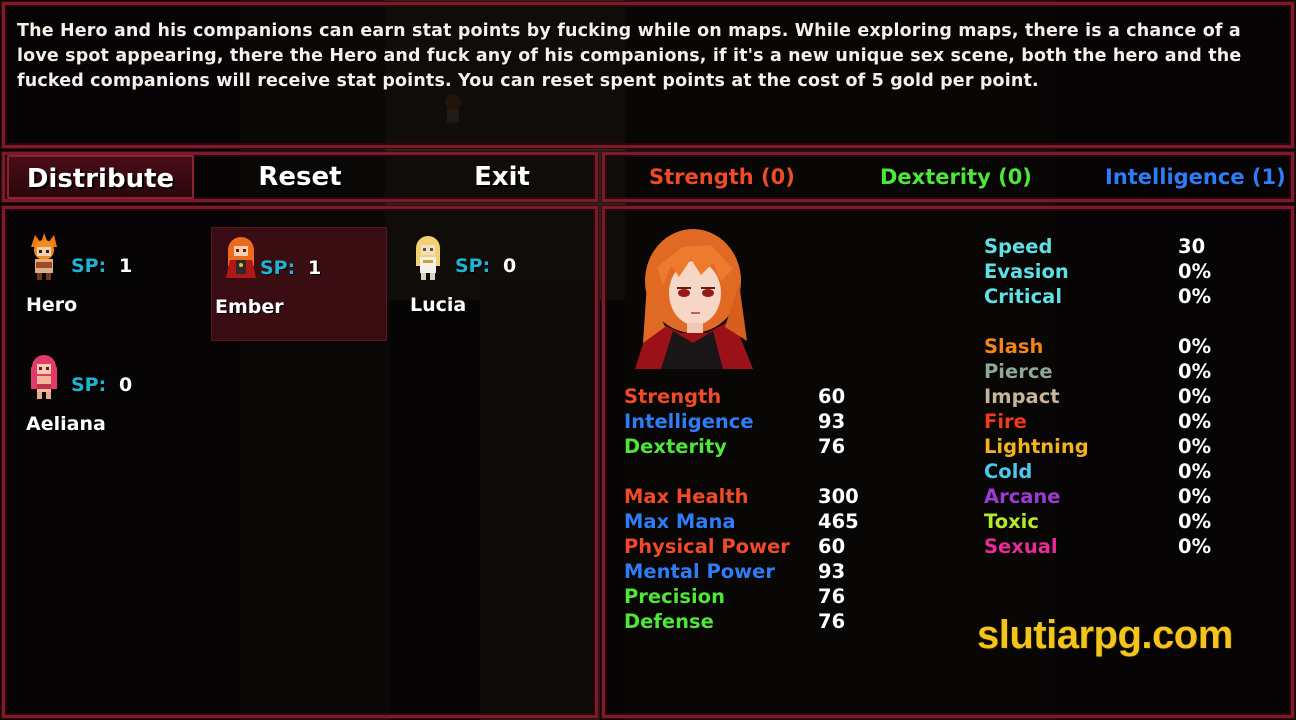  What do you see at coordinates (1023, 296) in the screenshot?
I see `stat-label-critical: Critical` at bounding box center [1023, 296].